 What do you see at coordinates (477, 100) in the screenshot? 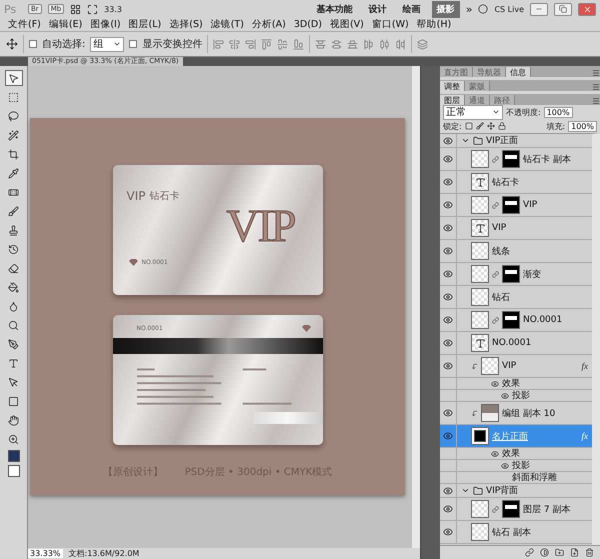
I see `panel-tab: 通道` at bounding box center [477, 100].